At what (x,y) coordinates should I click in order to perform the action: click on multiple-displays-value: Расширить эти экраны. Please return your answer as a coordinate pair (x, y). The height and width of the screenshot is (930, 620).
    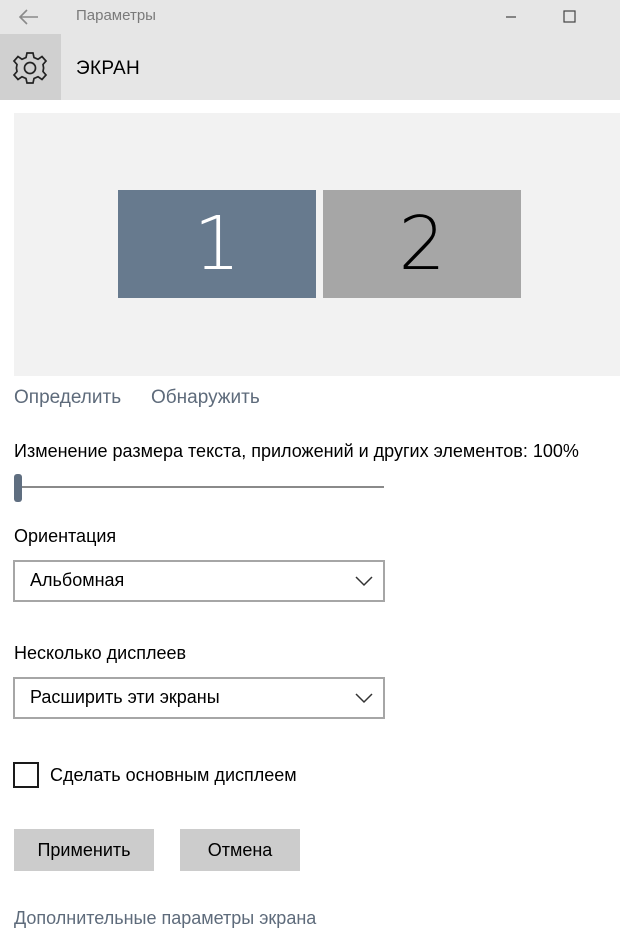
    Looking at the image, I should click on (125, 697).